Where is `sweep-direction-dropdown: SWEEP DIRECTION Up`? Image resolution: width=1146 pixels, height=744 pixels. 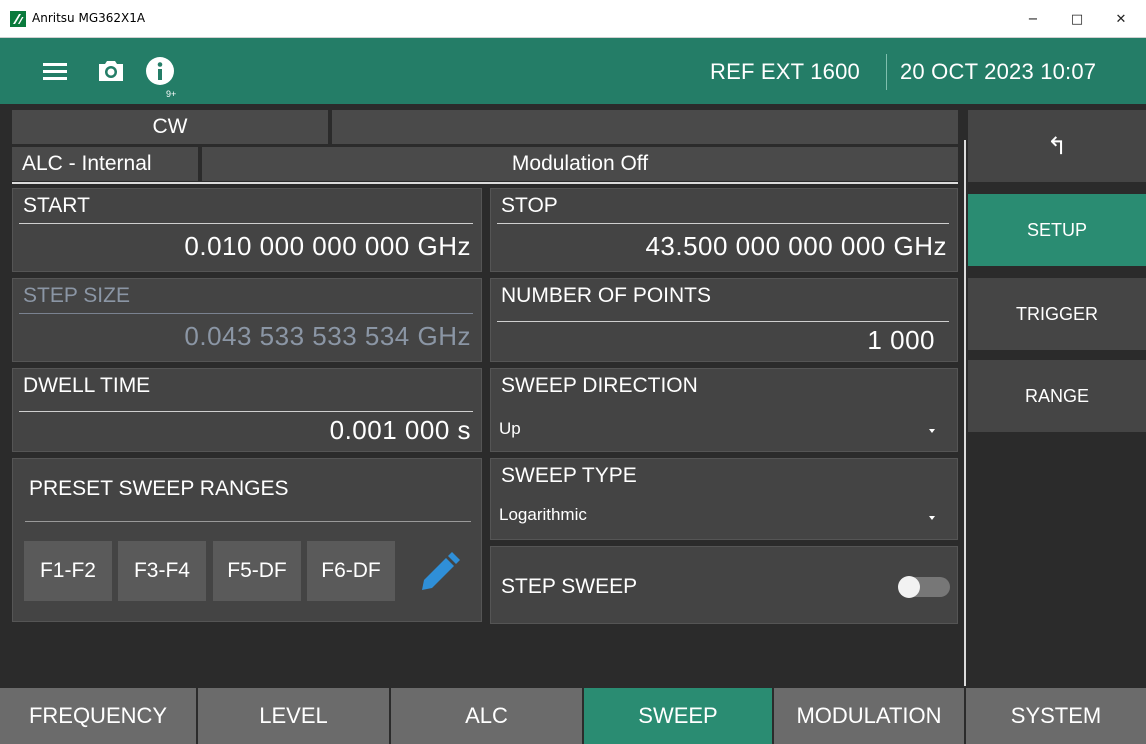
sweep-direction-dropdown: SWEEP DIRECTION Up is located at coordinates (724, 410).